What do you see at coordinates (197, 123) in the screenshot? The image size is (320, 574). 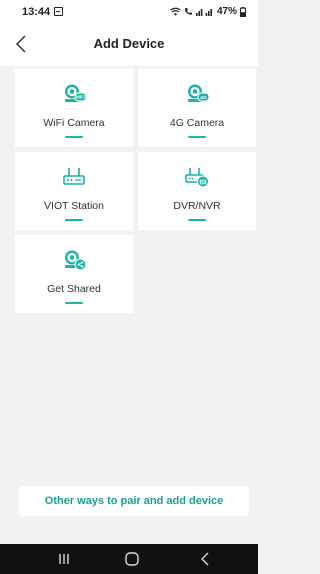 I see `device-label: 4G Camera` at bounding box center [197, 123].